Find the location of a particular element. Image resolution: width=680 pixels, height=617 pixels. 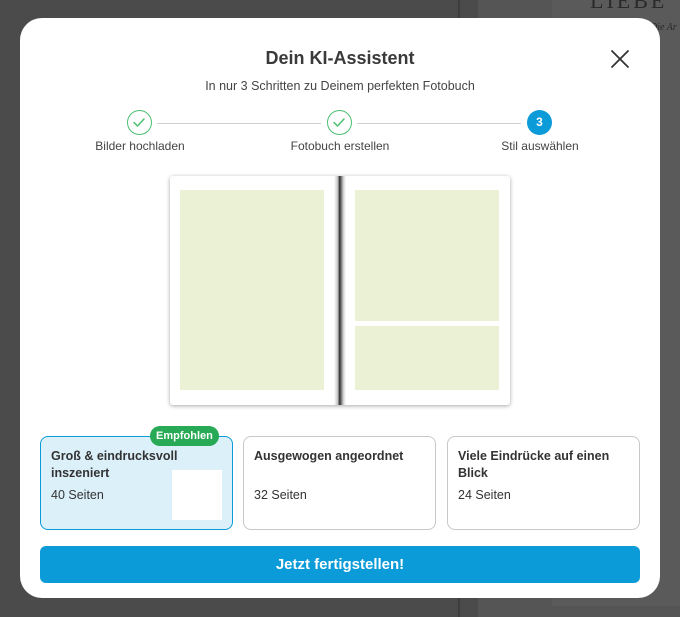

step-2-indicator is located at coordinates (339, 122).